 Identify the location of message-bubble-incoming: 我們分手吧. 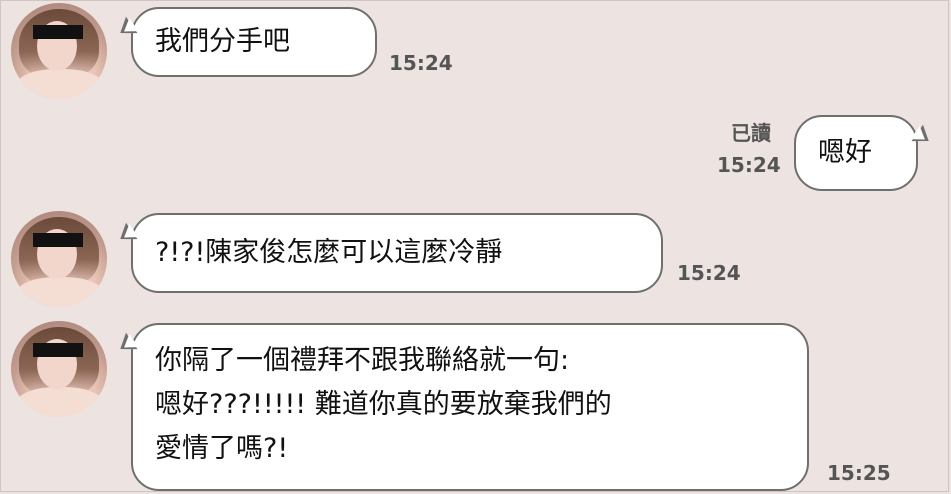
(254, 42).